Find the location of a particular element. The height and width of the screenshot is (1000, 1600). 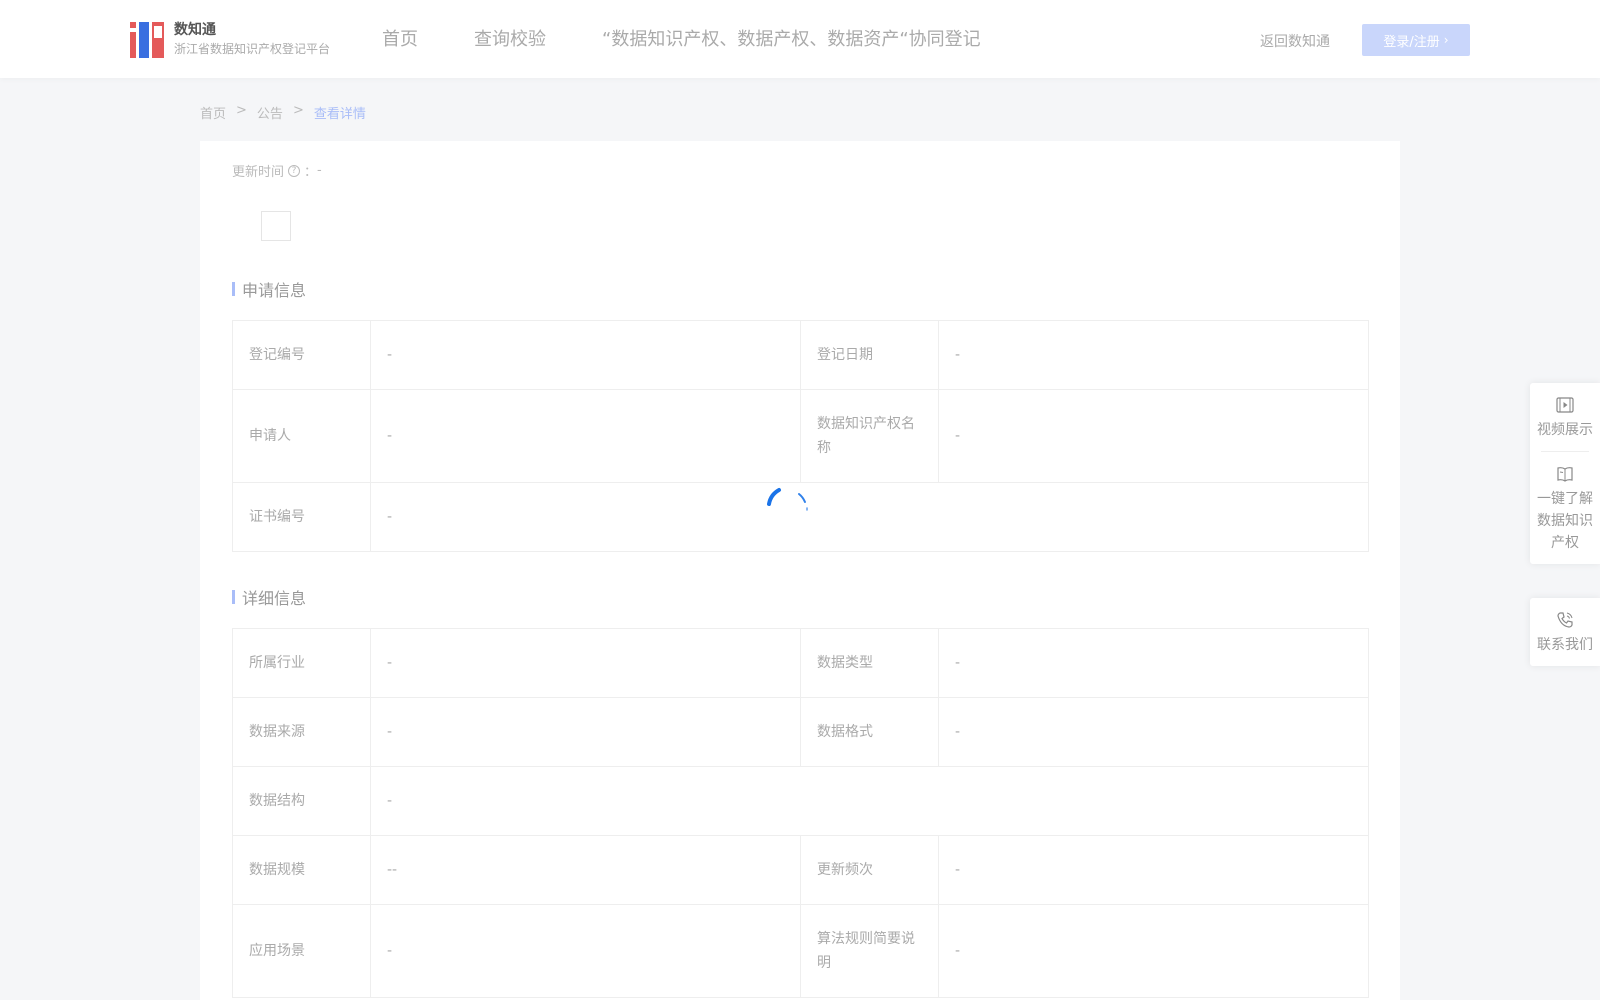

field-label: 登记编号 is located at coordinates (301, 355).